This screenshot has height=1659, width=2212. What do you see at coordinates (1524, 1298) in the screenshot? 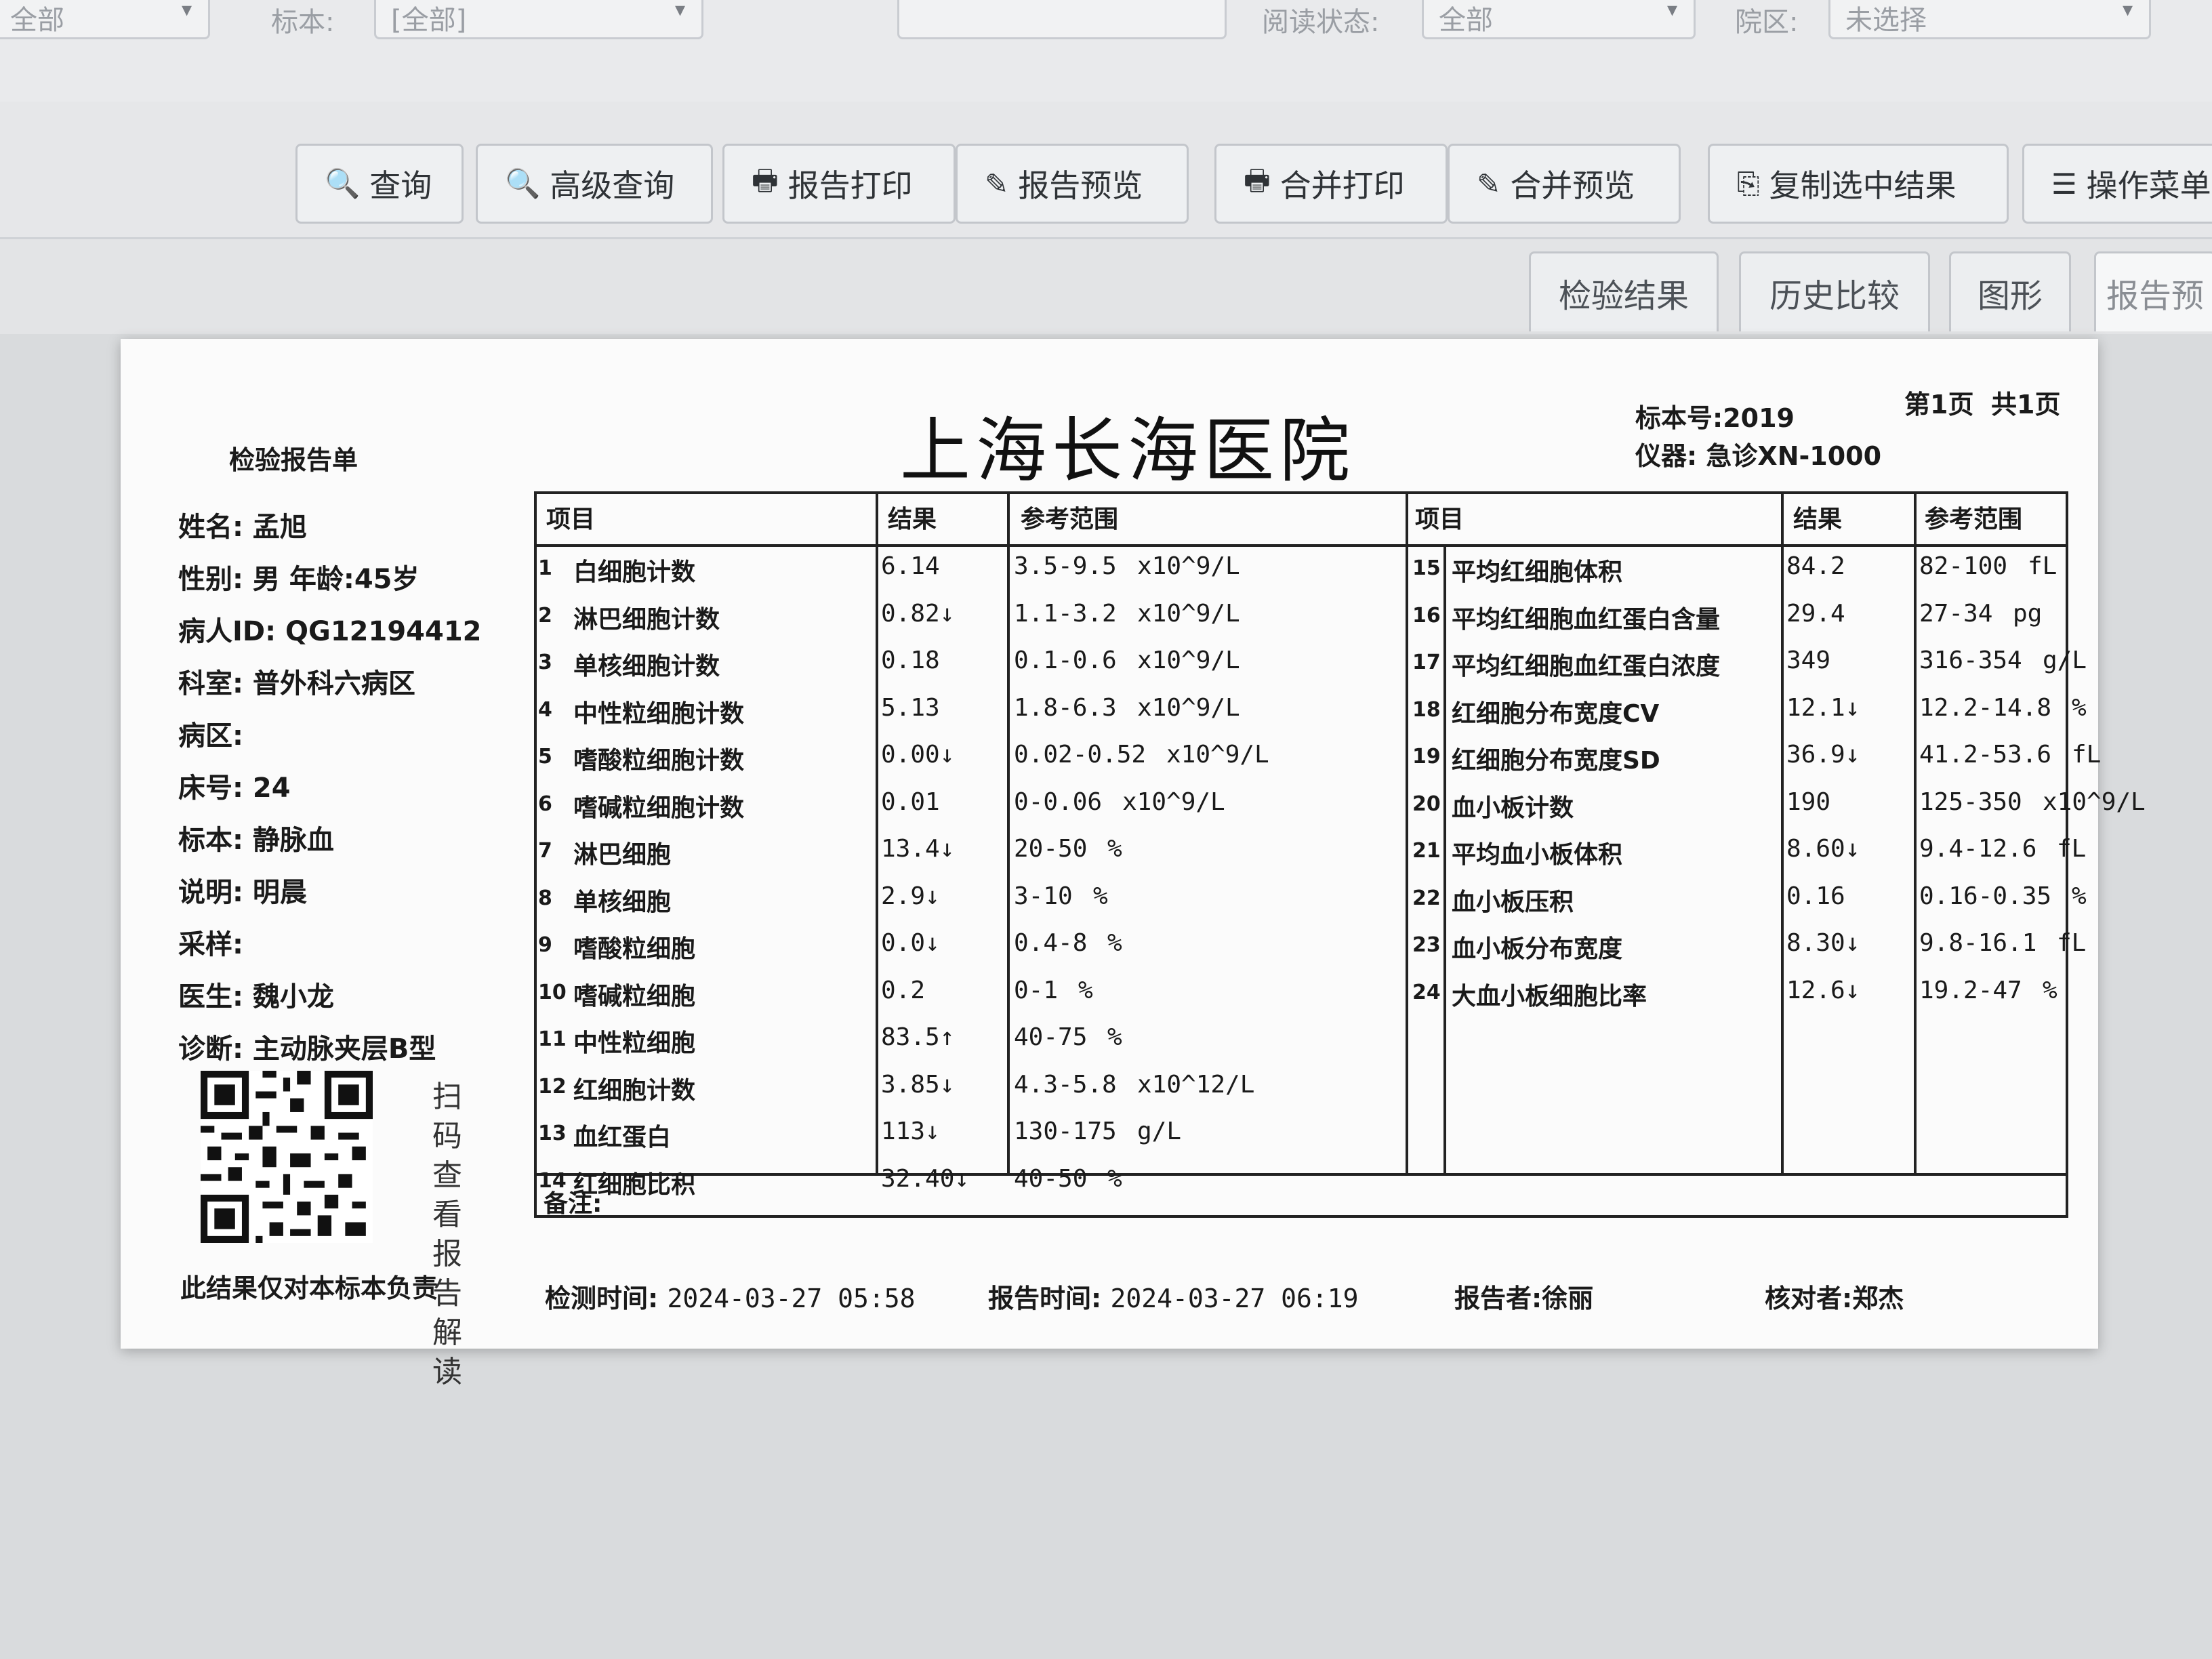
I see `reporter: 报告者:徐丽` at bounding box center [1524, 1298].